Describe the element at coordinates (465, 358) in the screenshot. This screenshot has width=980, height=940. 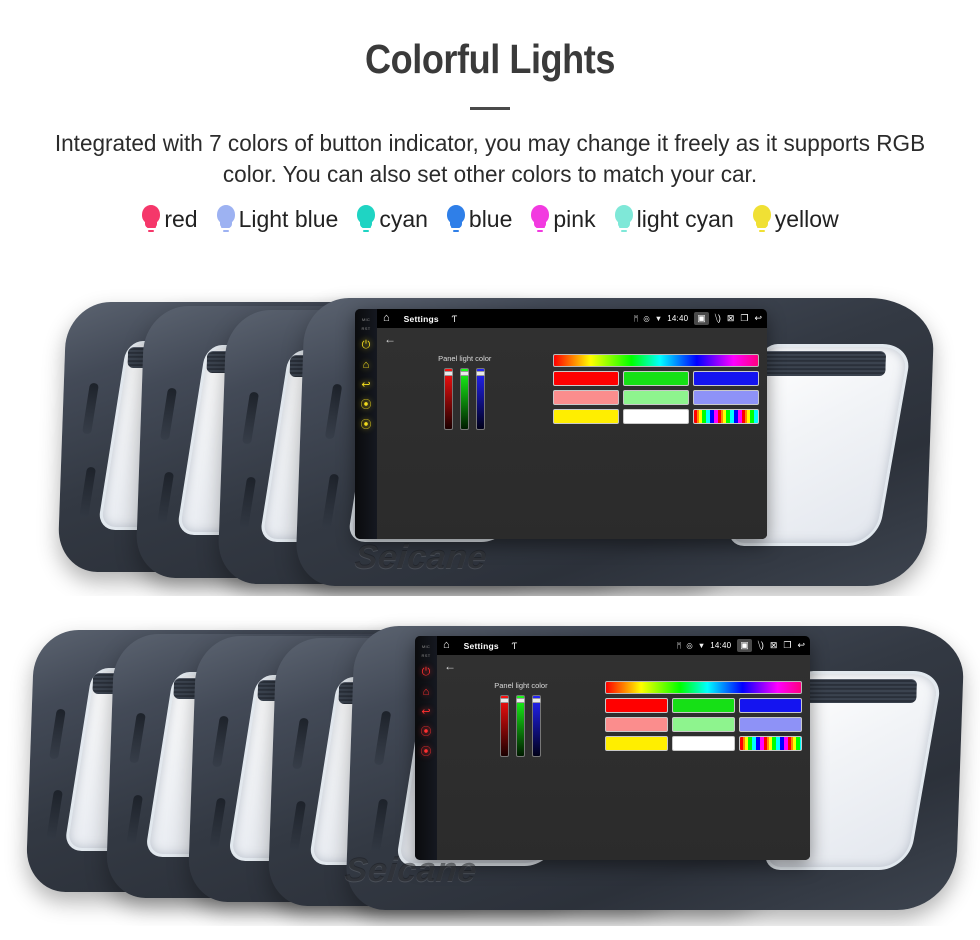
I see `panel-light-color-label: Panel light color` at that location.